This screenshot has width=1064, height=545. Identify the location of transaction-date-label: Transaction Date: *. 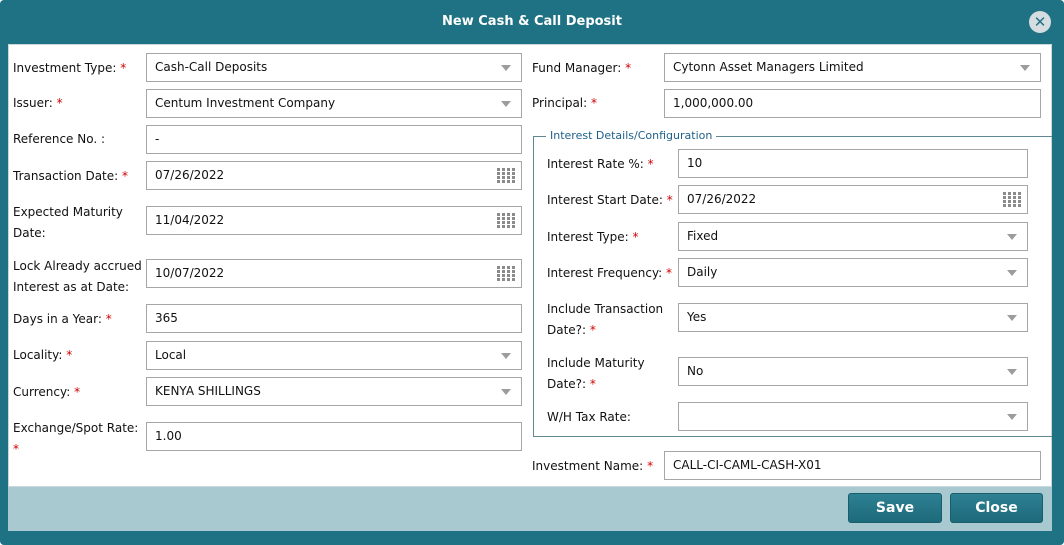
(71, 176).